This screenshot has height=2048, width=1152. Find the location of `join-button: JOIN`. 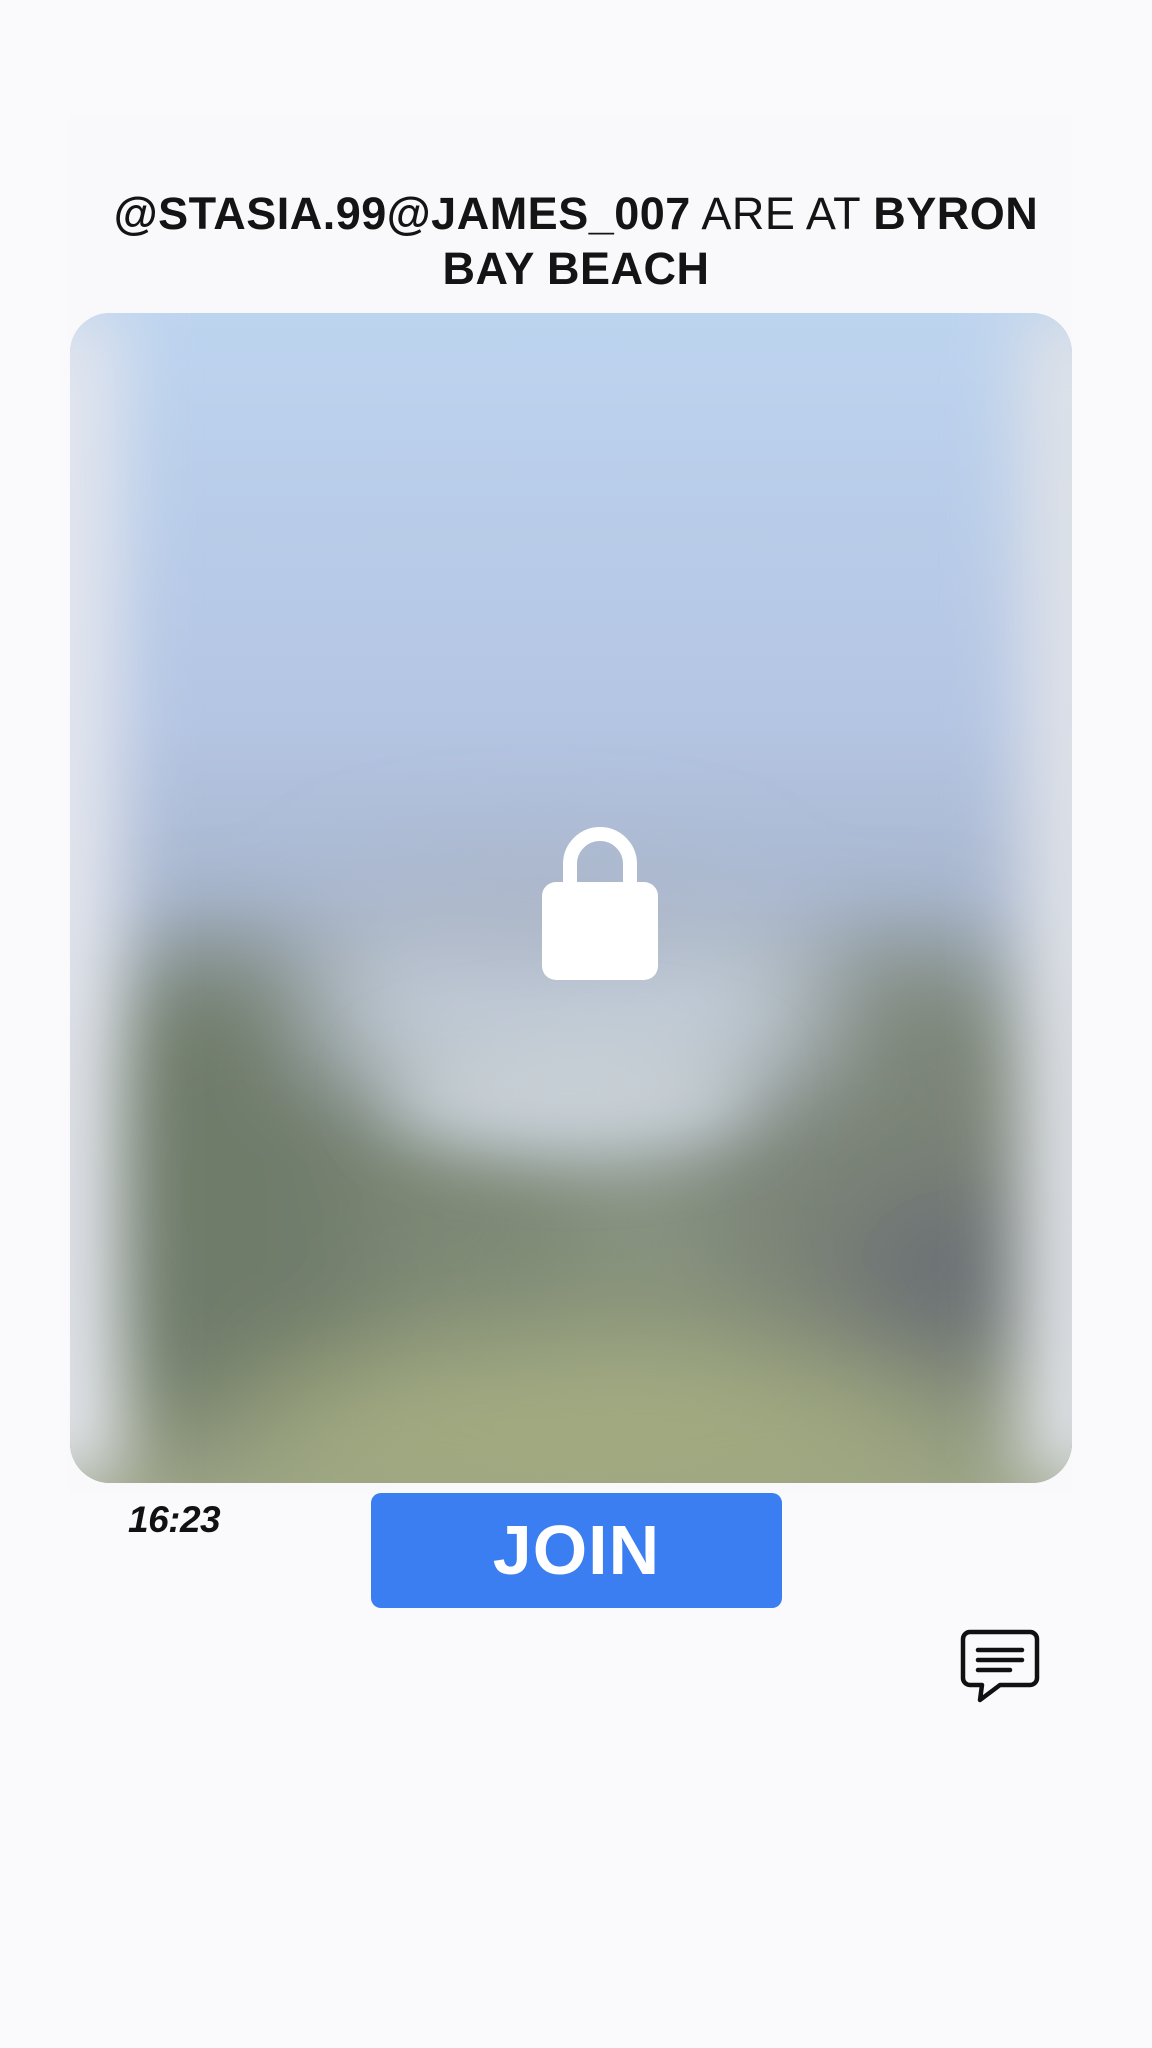

join-button: JOIN is located at coordinates (576, 1550).